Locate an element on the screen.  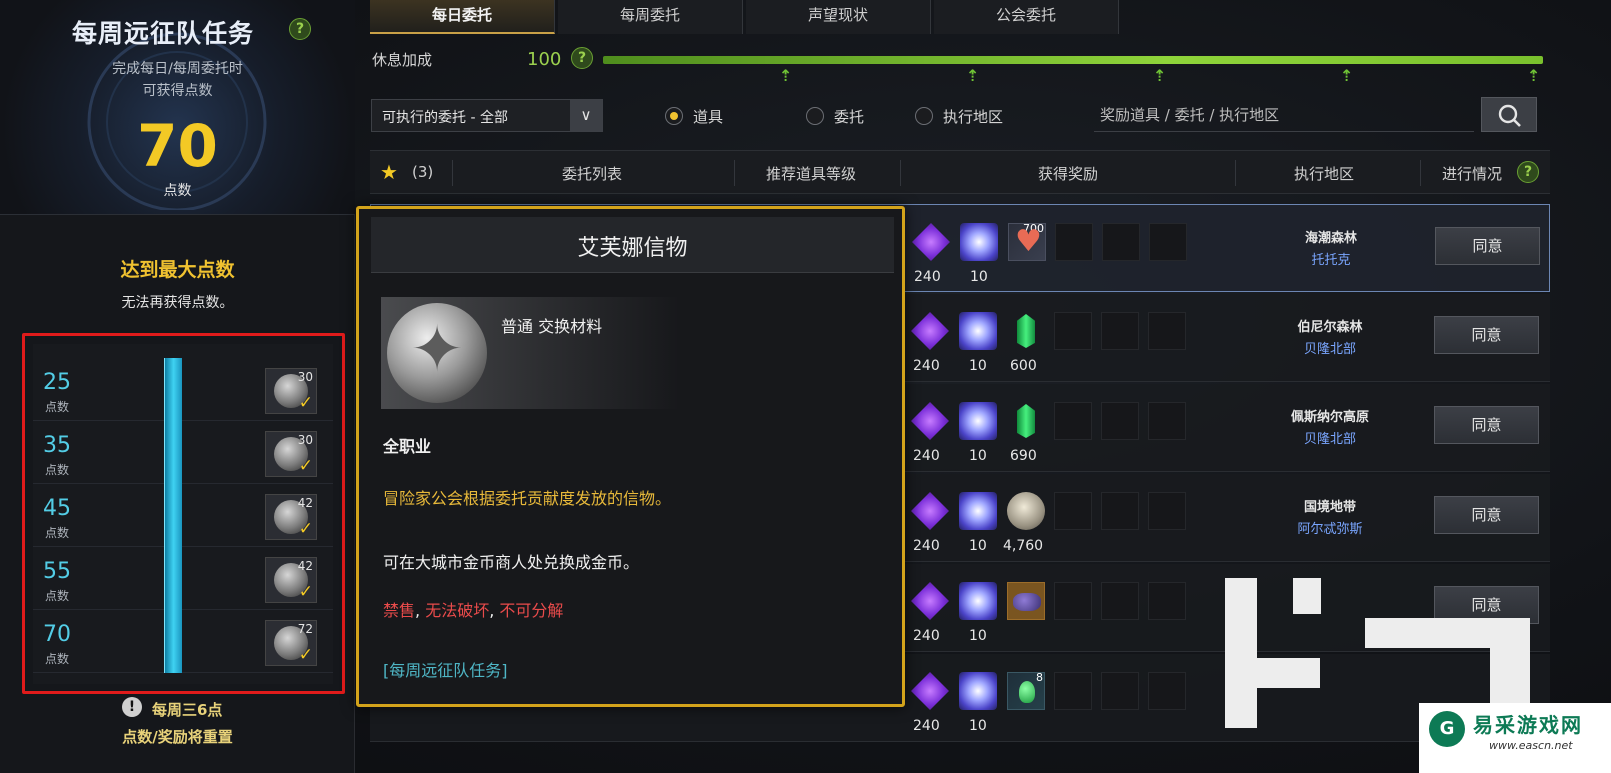
logo-icon: G is located at coordinates (1447, 729).